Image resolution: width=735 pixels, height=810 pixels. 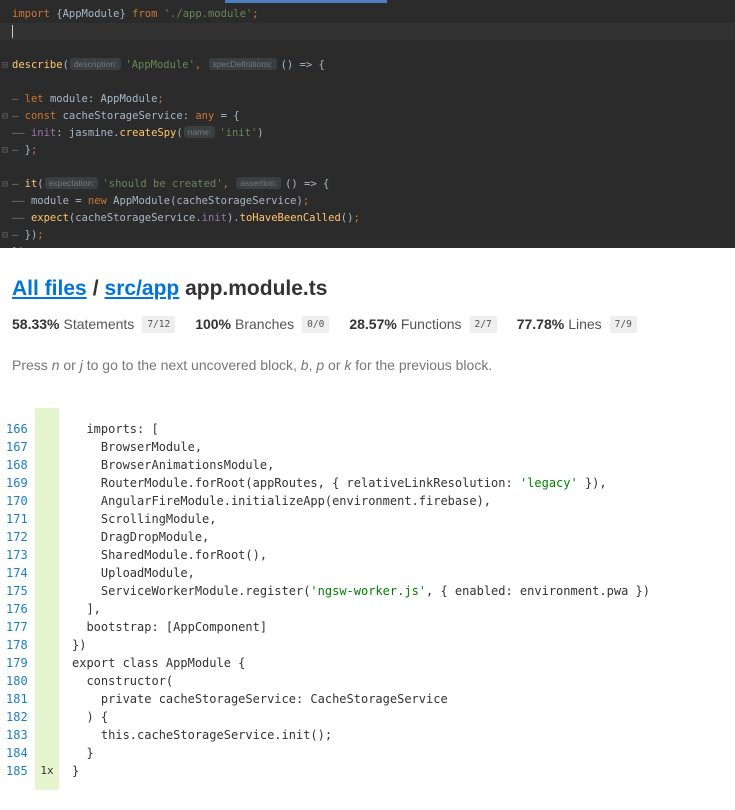 I want to click on code-token: UploadModule,, so click(x=133, y=573).